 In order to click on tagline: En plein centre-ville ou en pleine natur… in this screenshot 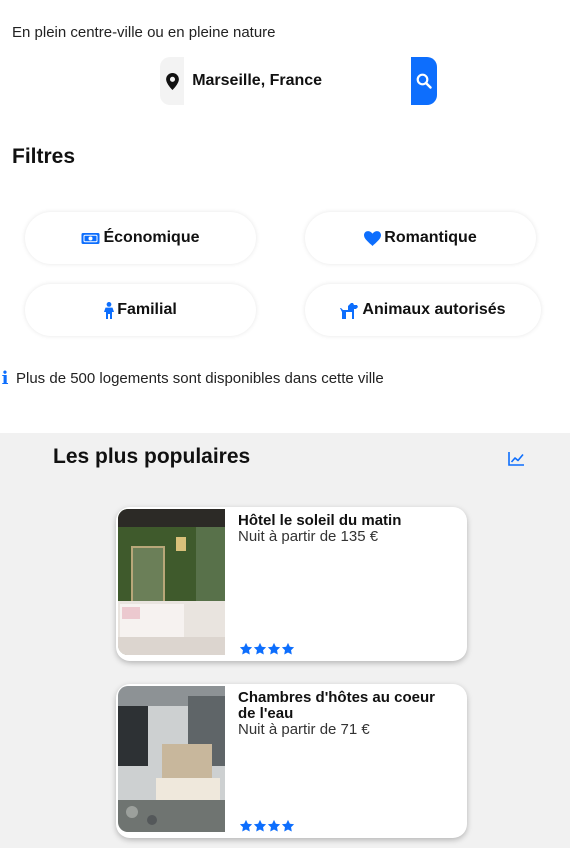, I will do `click(144, 32)`.